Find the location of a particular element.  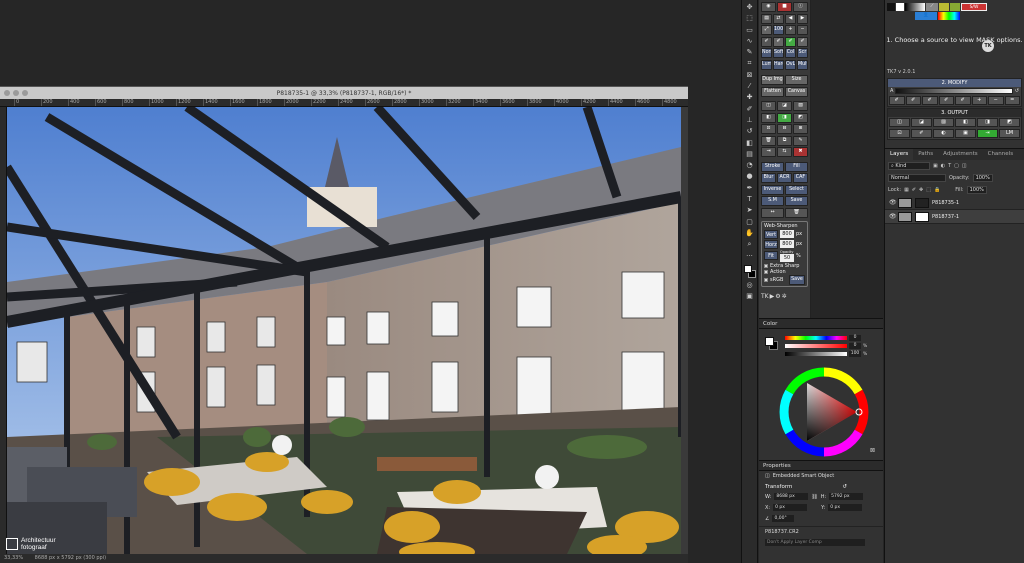

tk-mask-icon-4: ⊡ is located at coordinates (768, 129).